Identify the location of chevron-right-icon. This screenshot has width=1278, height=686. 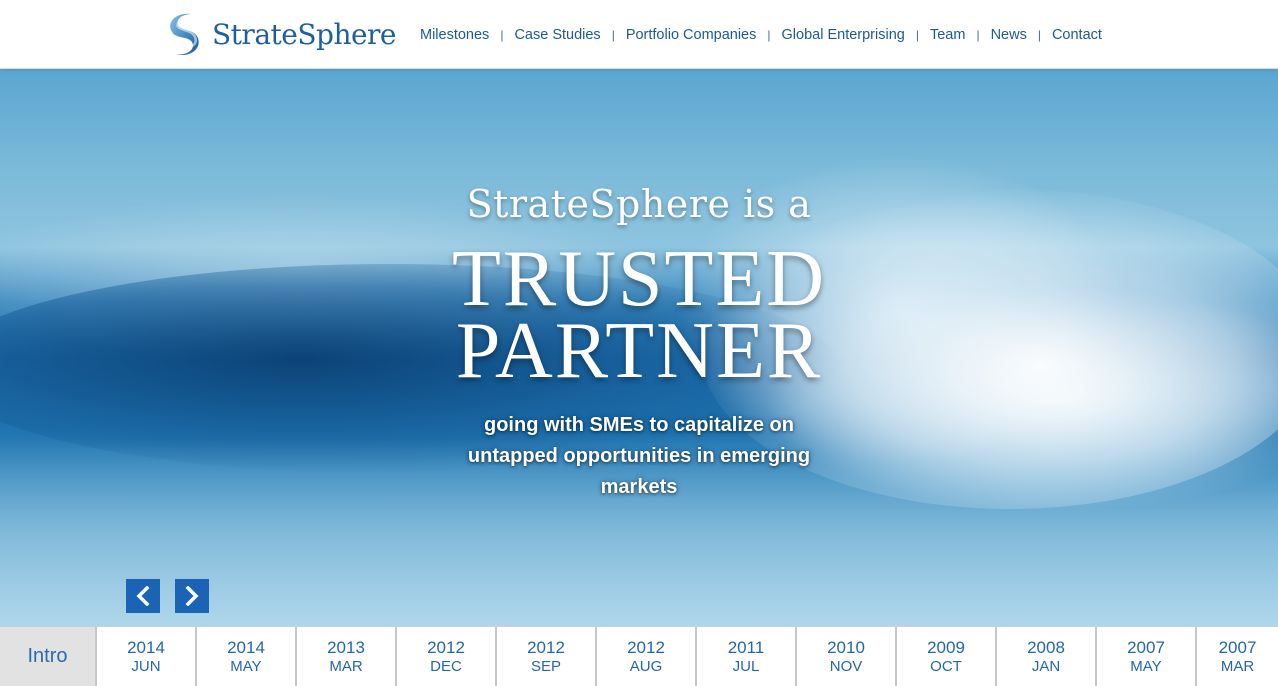
(192, 596).